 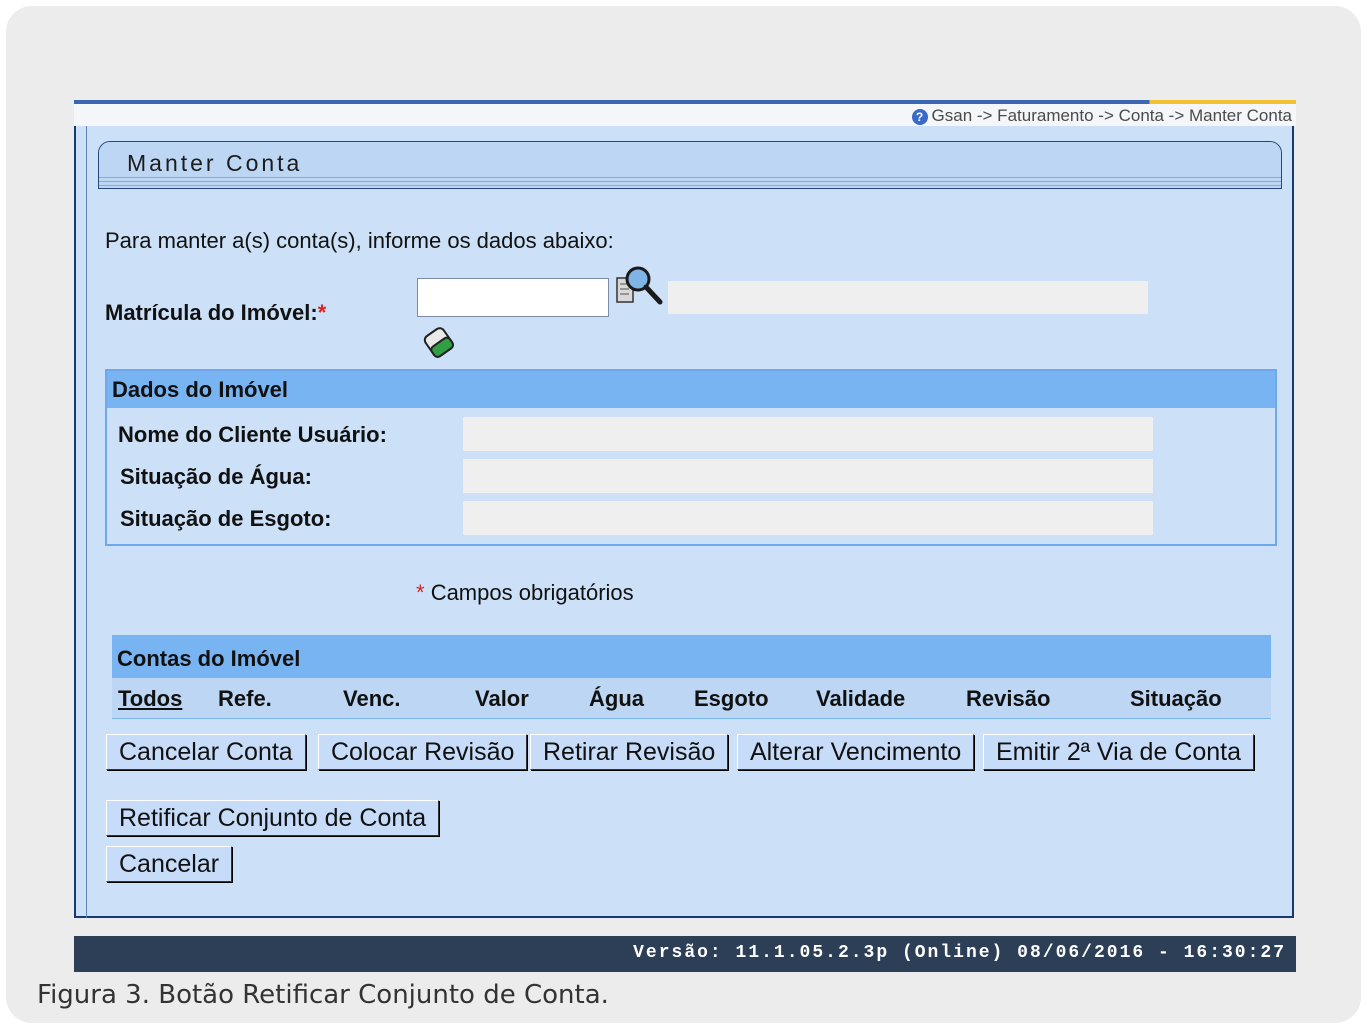 I want to click on column-situacao: Situação, so click(x=1176, y=698).